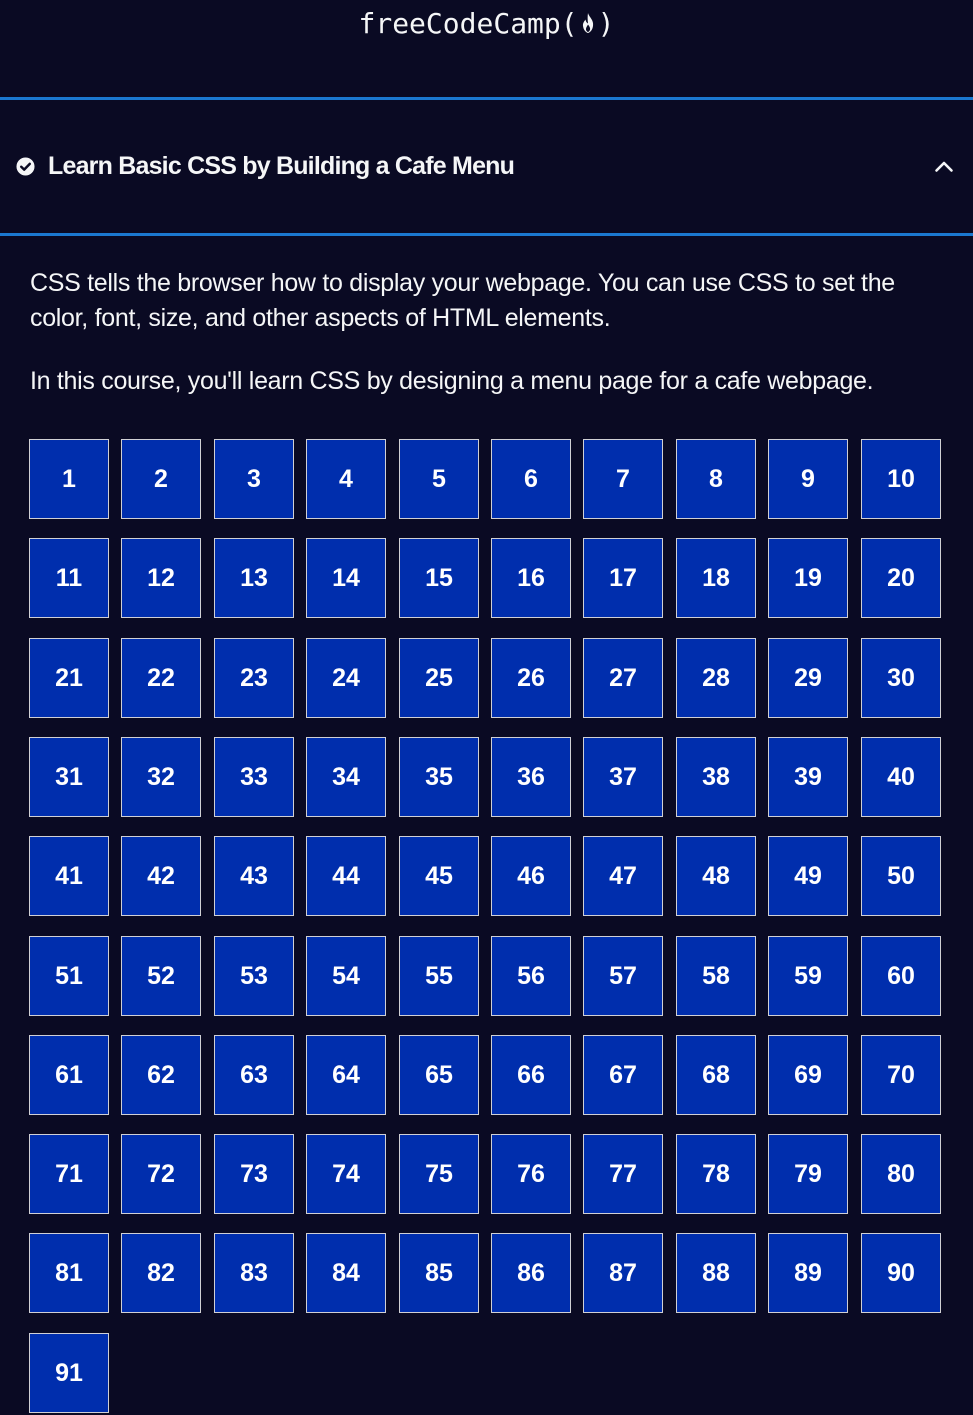 The image size is (973, 1415). Describe the element at coordinates (254, 1273) in the screenshot. I see `step-button-83: 83` at that location.